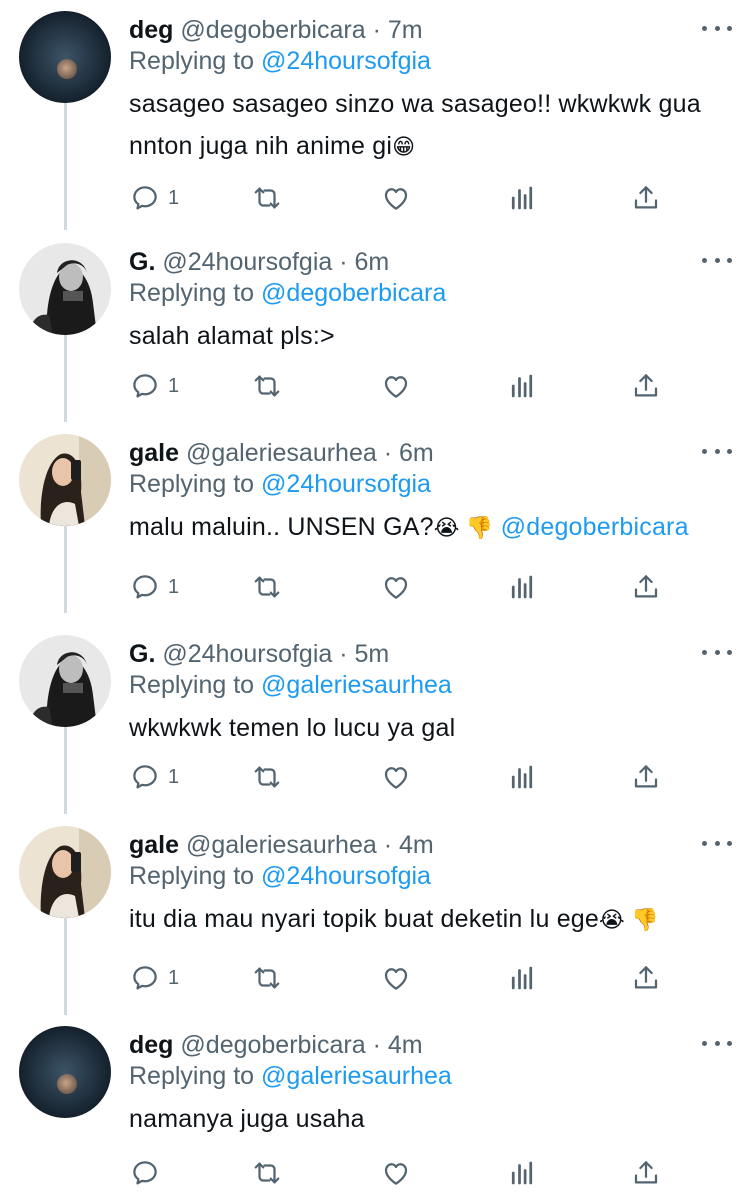 This screenshot has width=756, height=1200. I want to click on tweet-text: salah alamat pls:>, so click(429, 336).